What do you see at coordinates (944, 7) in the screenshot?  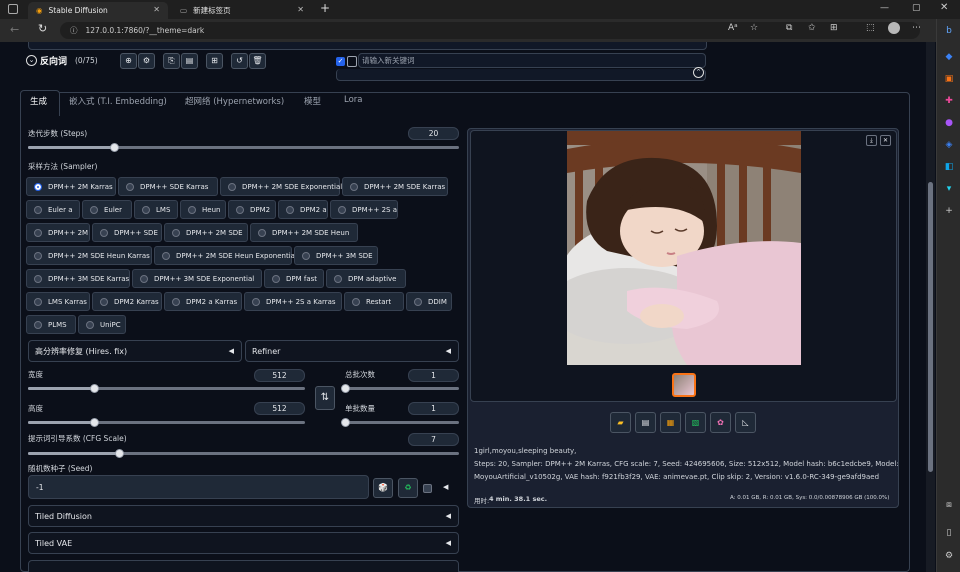 I see `close-window-icon: ✕` at bounding box center [944, 7].